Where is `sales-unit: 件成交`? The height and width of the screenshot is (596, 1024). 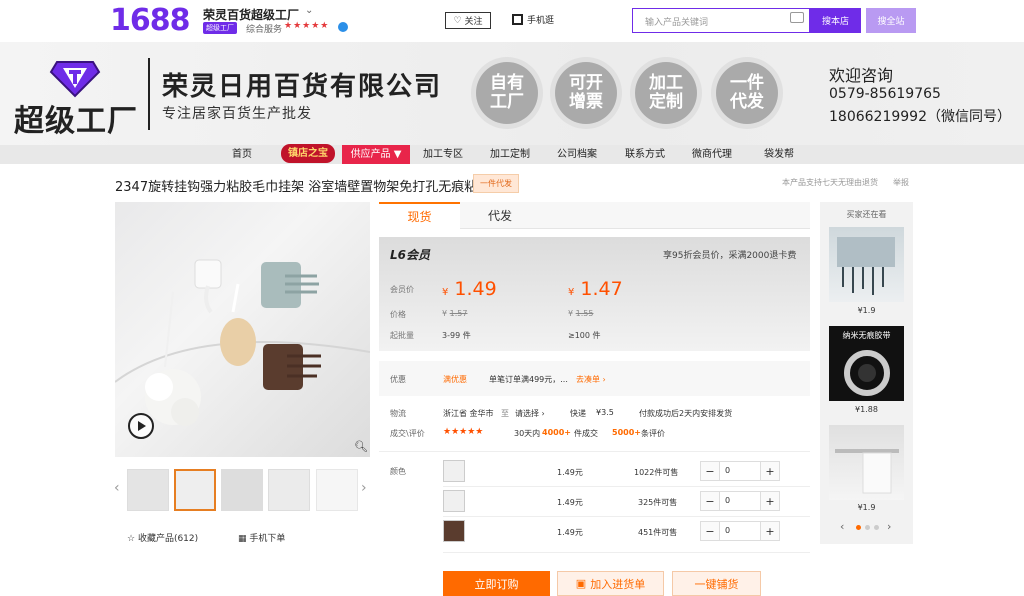
sales-unit: 件成交 is located at coordinates (586, 433).